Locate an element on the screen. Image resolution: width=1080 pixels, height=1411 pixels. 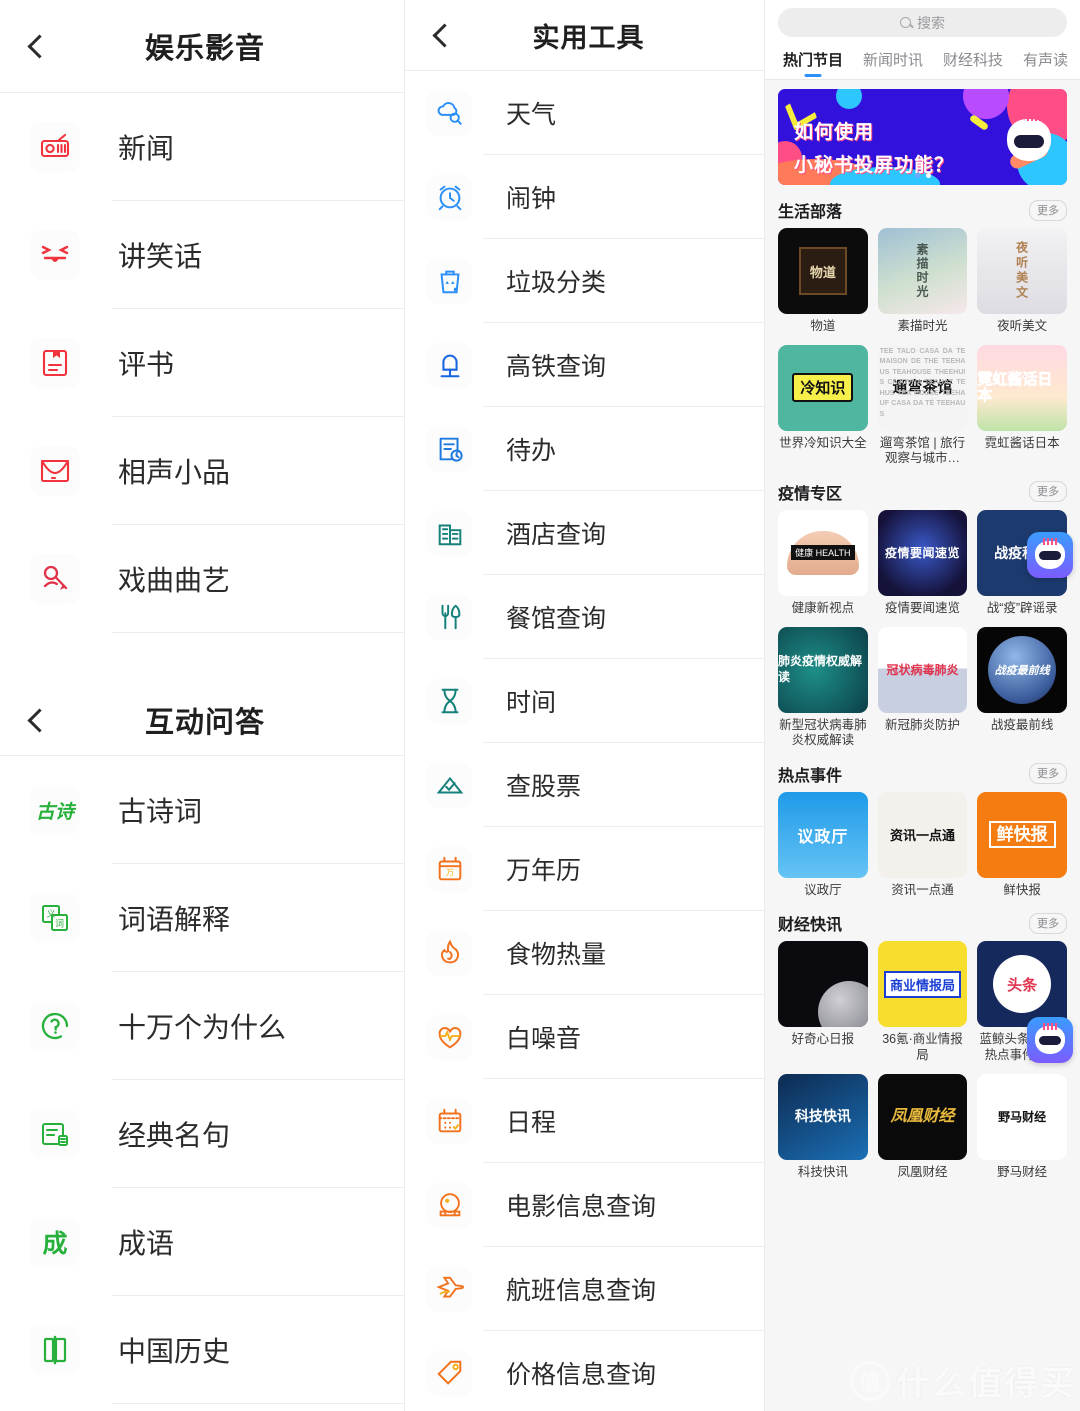
card-item: 素描时光 素描时光 is located at coordinates (922, 281).